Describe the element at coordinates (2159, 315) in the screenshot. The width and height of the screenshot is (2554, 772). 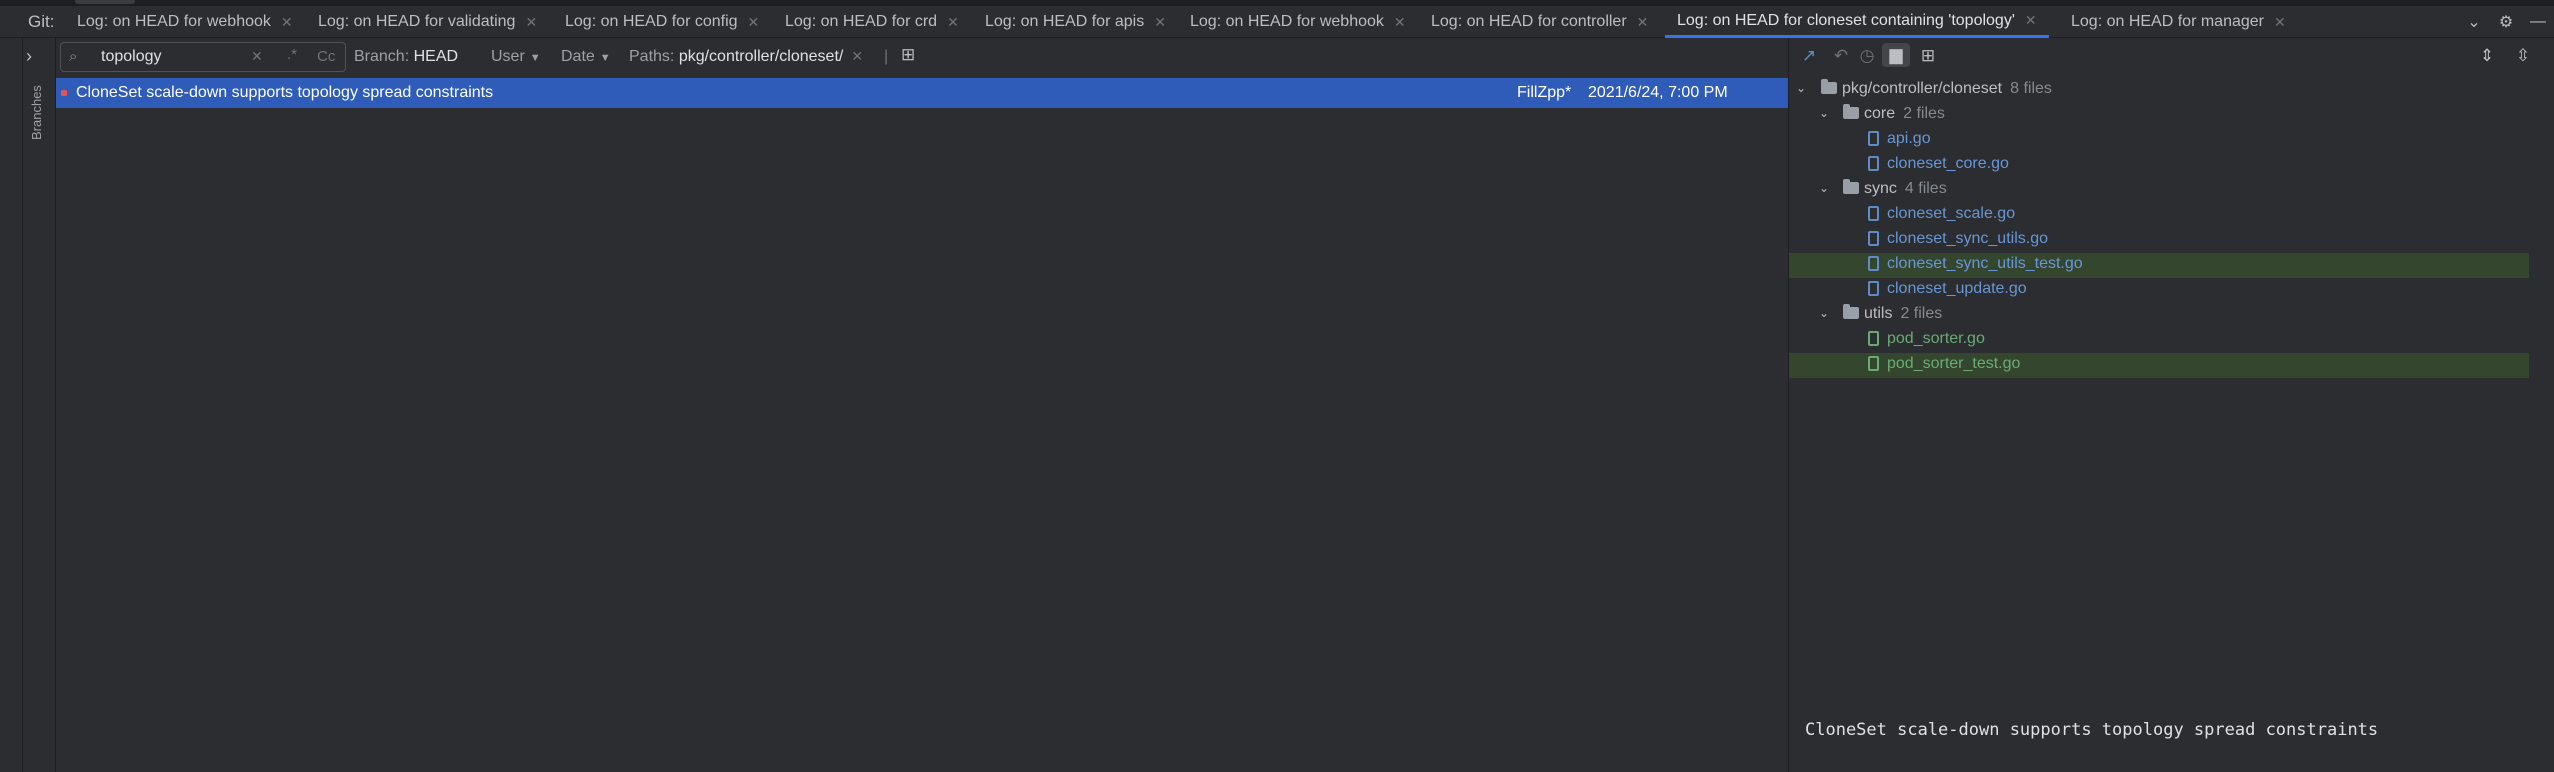
I see `tree-folder-utils: ⌄ utils 2 files` at that location.